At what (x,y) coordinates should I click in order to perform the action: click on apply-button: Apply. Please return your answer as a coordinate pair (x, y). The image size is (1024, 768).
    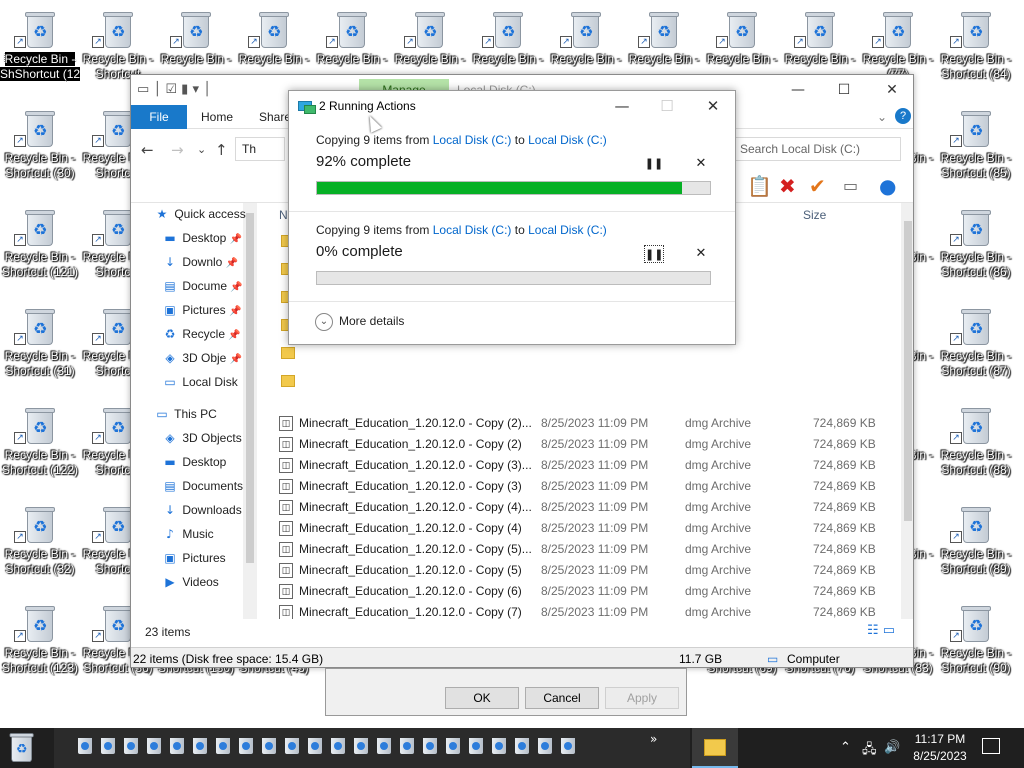
    Looking at the image, I should click on (642, 698).